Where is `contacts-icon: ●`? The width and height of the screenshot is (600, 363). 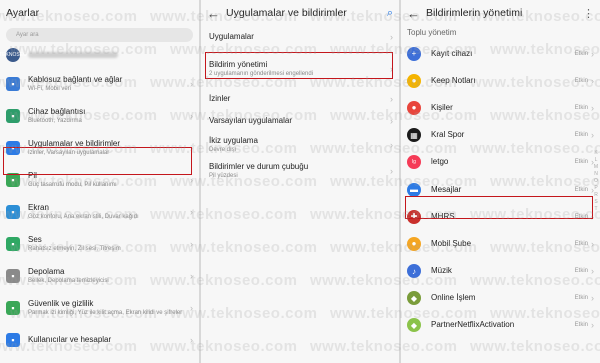 contacts-icon: ● is located at coordinates (414, 107).